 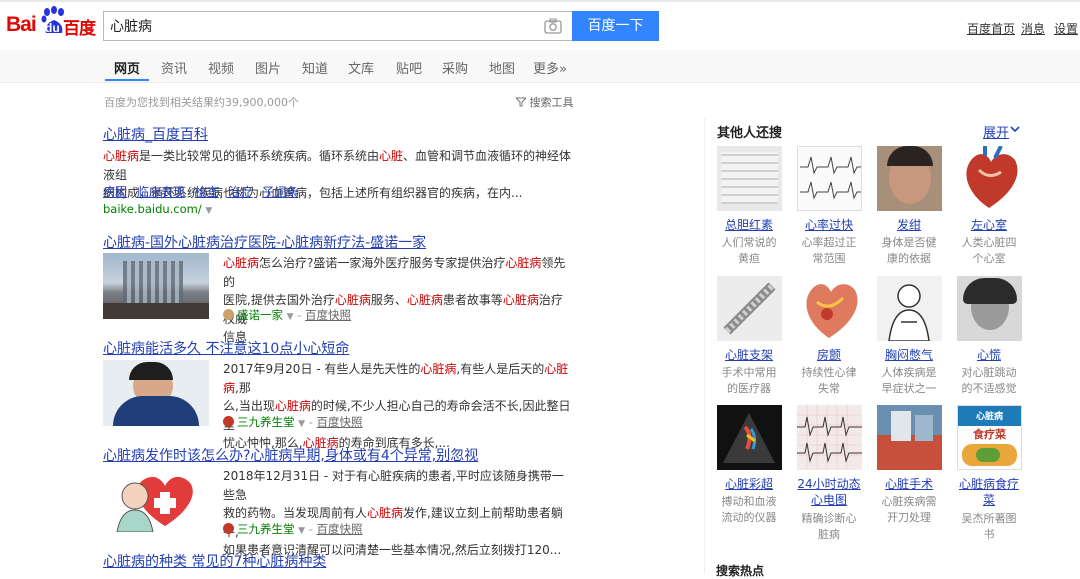 What do you see at coordinates (989, 225) in the screenshot?
I see `card-name: 左心室` at bounding box center [989, 225].